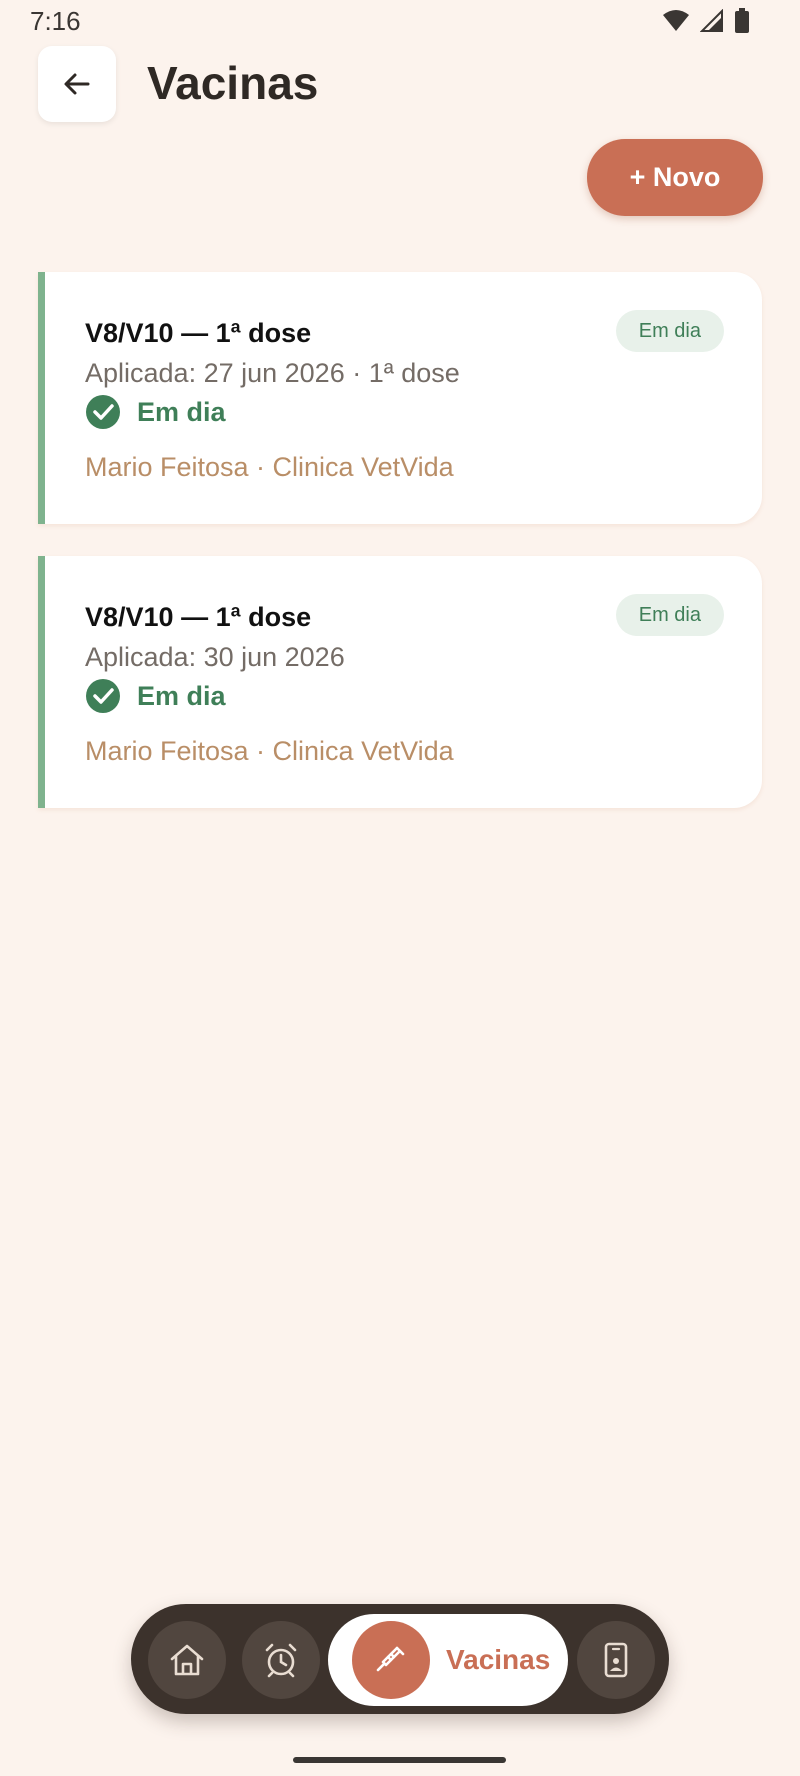 The height and width of the screenshot is (1776, 800). I want to click on wifi-icon, so click(676, 20).